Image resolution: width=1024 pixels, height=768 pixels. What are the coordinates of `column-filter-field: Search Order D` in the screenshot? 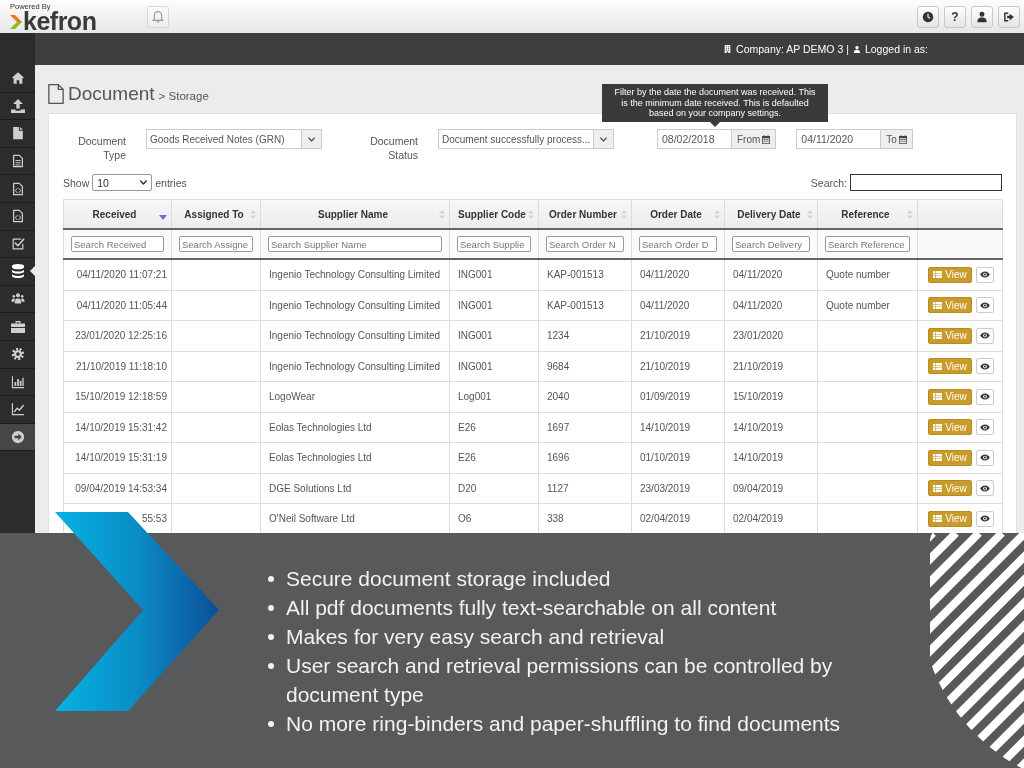 It's located at (678, 244).